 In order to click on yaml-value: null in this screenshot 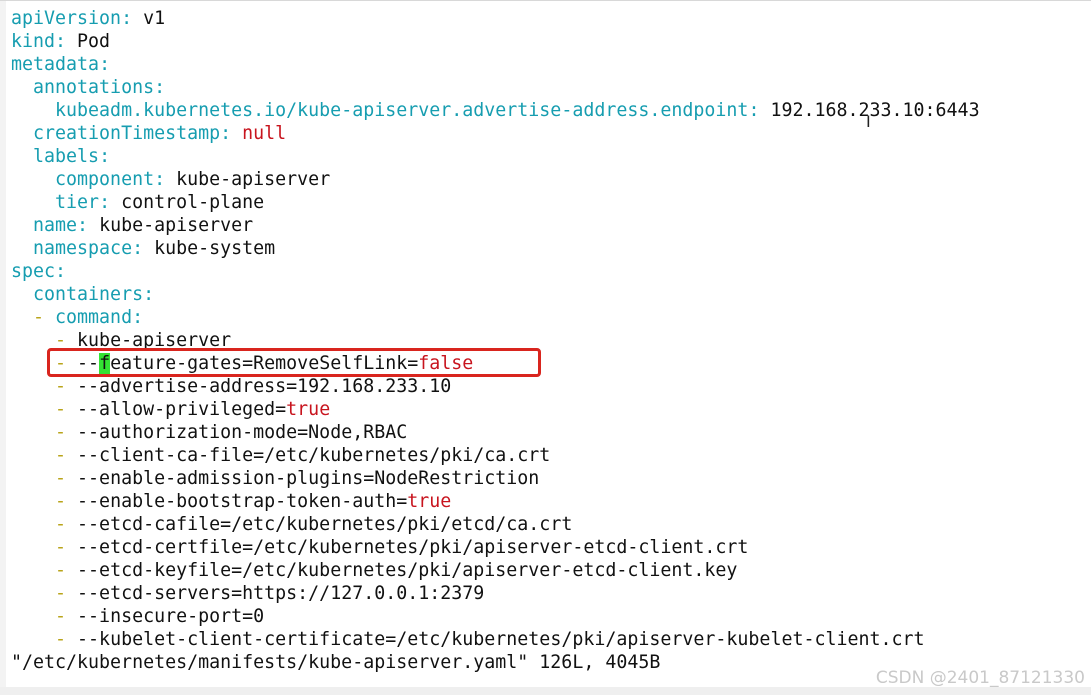, I will do `click(264, 133)`.